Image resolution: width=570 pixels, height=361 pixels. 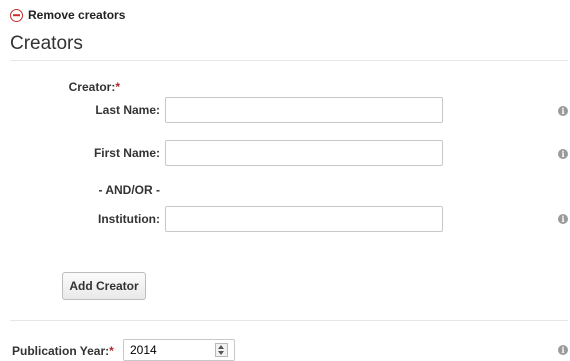 What do you see at coordinates (563, 111) in the screenshot?
I see `last-name-info-icon: i` at bounding box center [563, 111].